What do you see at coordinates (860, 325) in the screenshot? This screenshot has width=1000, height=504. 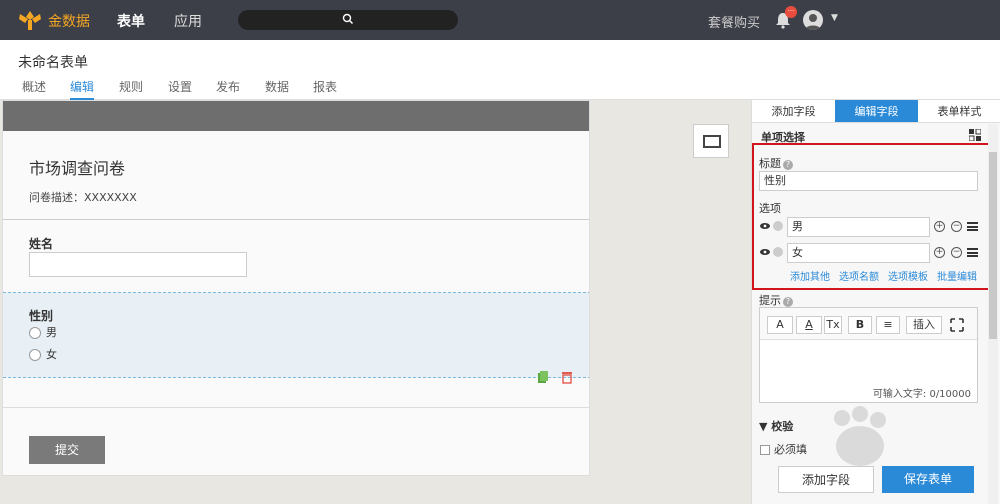 I see `bold-button: B` at bounding box center [860, 325].